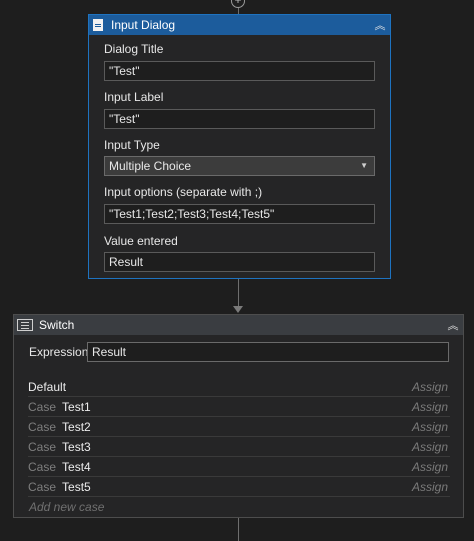  What do you see at coordinates (132, 145) in the screenshot?
I see `input-type-label: Input Type` at bounding box center [132, 145].